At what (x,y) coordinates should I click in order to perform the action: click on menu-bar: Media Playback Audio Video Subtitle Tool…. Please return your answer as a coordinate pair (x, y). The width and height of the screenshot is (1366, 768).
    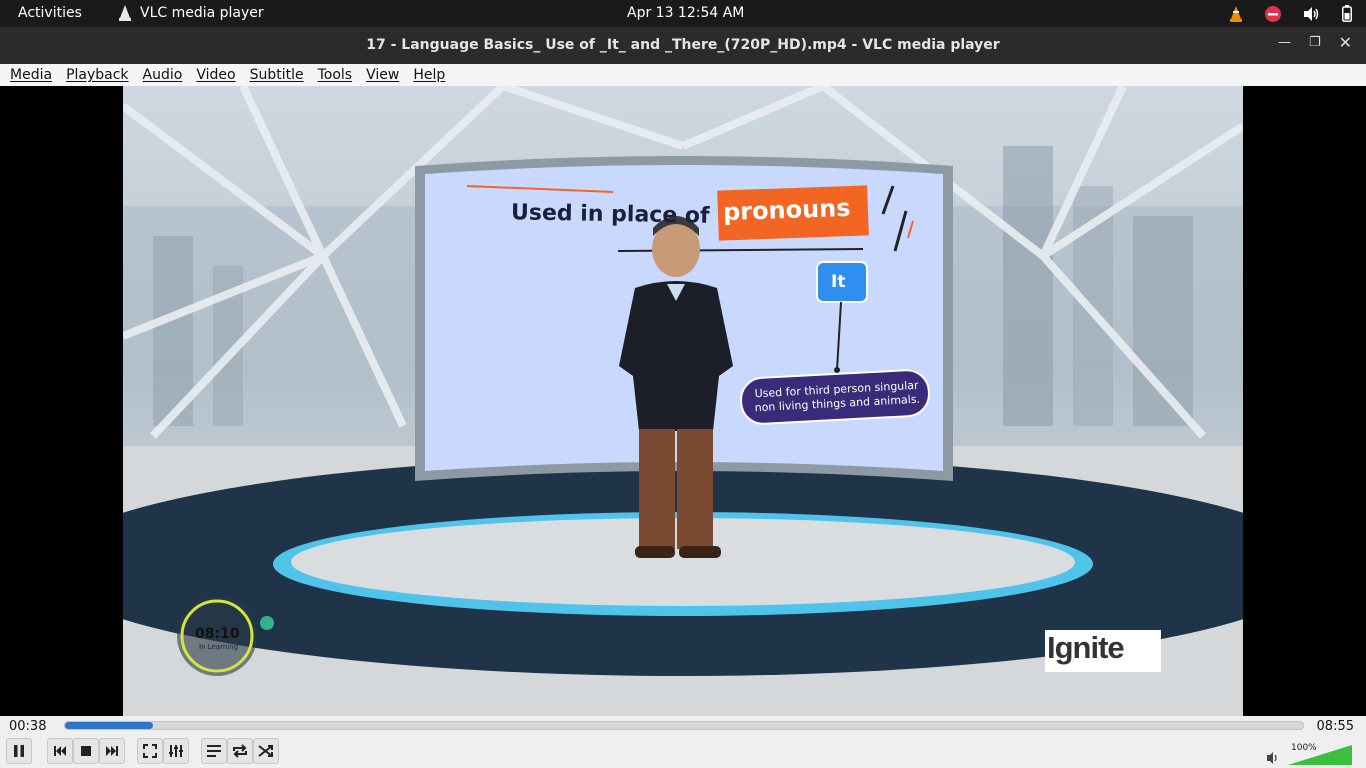
    Looking at the image, I should click on (683, 75).